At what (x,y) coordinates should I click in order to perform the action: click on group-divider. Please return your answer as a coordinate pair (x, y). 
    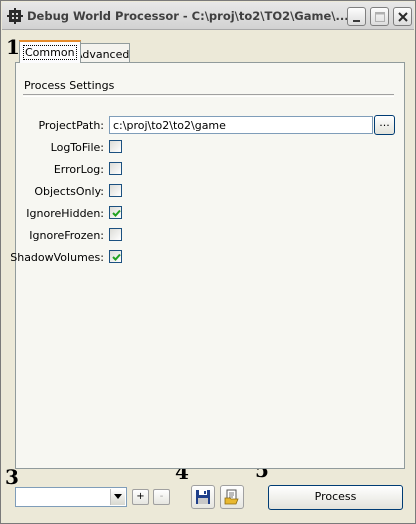
    Looking at the image, I should click on (208, 95).